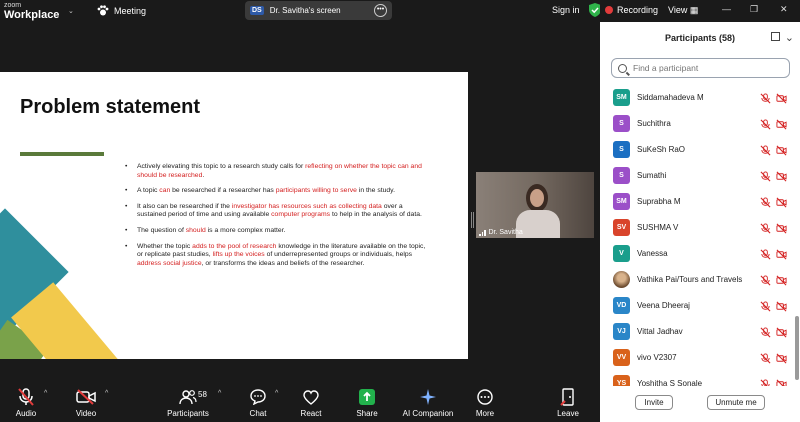  I want to click on close-panel-icon: ⌄, so click(789, 38).